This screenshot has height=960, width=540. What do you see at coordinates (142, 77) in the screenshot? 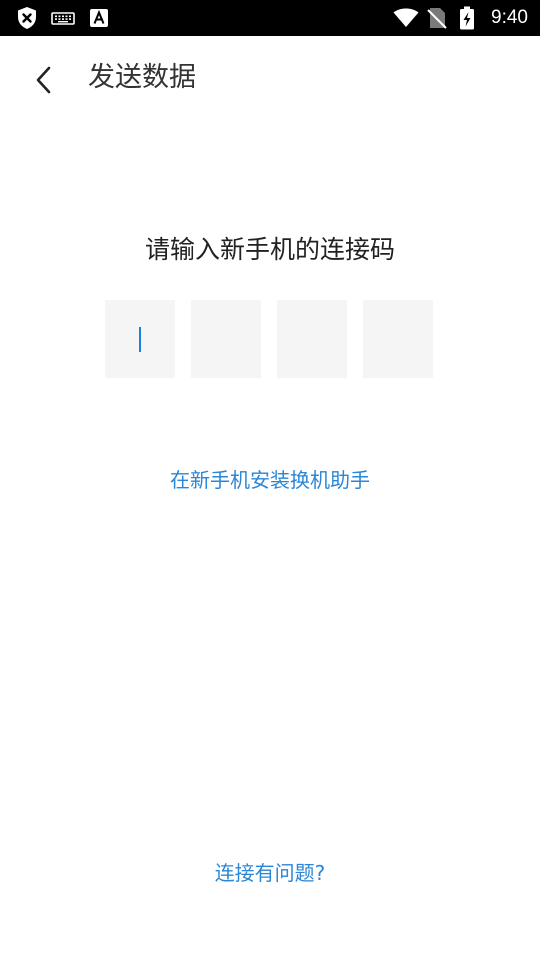
I see `page-title: 发送数据` at bounding box center [142, 77].